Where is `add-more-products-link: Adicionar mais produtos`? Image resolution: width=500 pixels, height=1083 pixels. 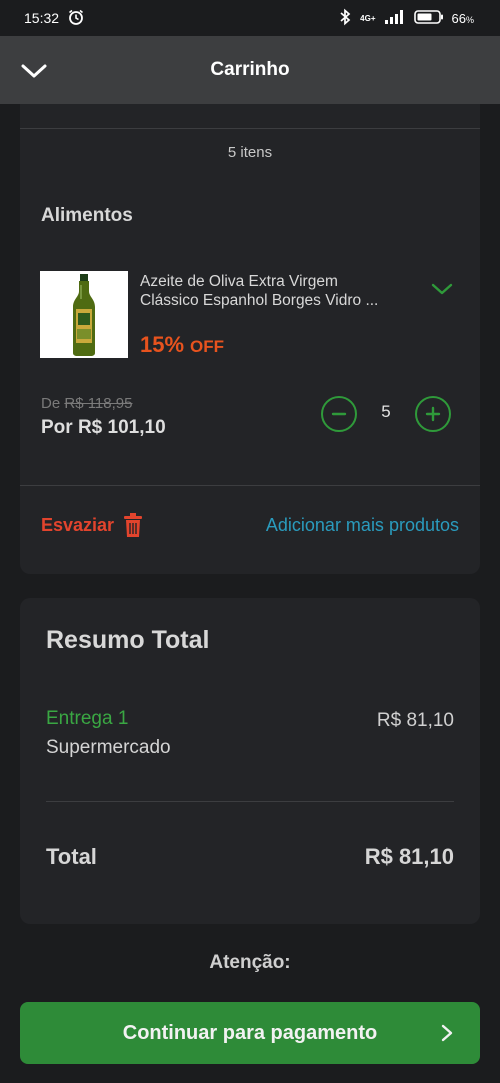
add-more-products-link: Adicionar mais produtos is located at coordinates (362, 525).